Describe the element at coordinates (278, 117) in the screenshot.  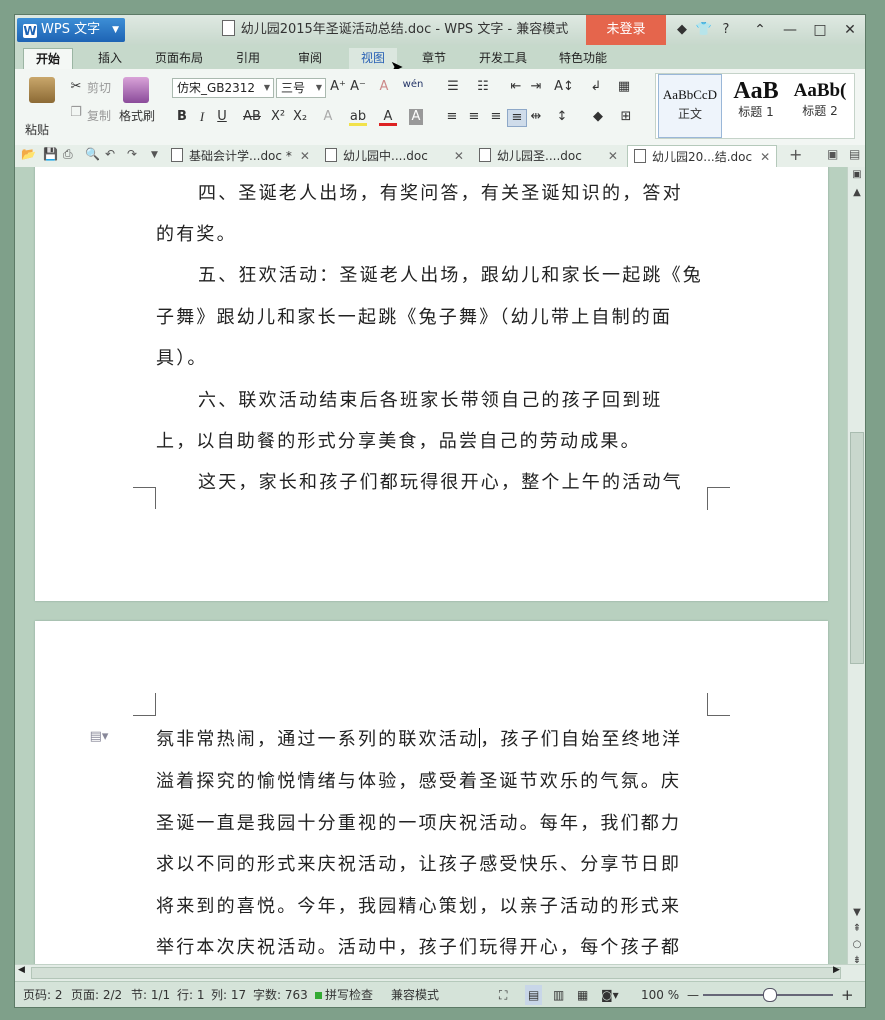
I see `superscript-icon: X²` at that location.